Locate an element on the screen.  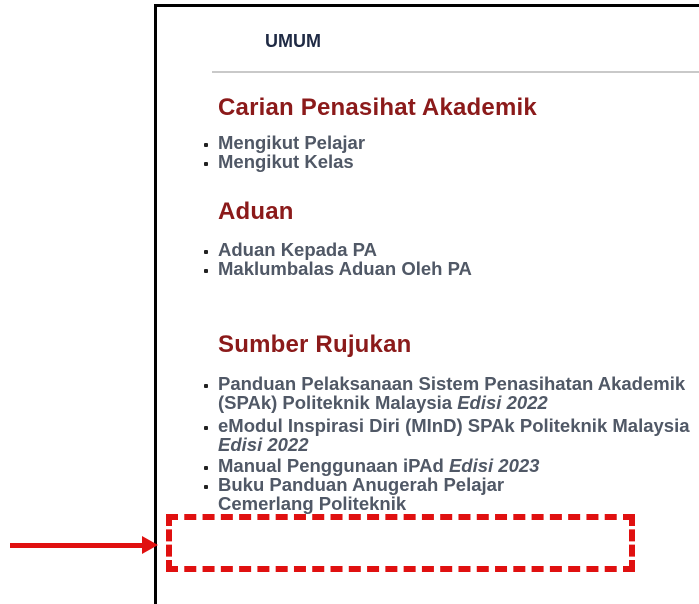
carian-link-list: Mengikut Pelajar Mengikut Kelas is located at coordinates (282, 152).